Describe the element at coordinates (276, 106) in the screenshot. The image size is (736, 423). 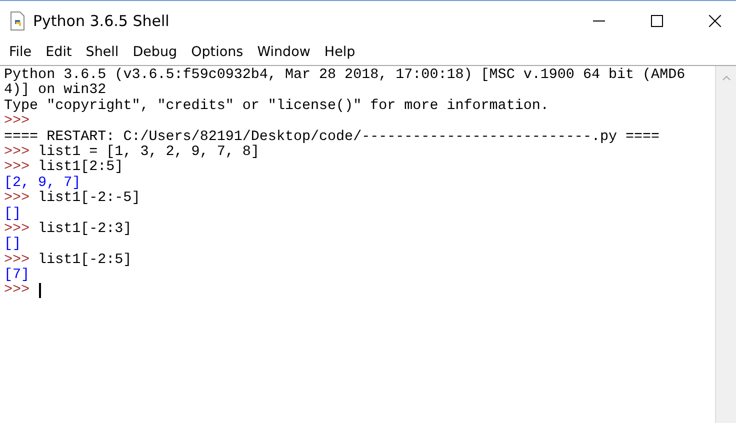
I see `console-output: Type "copyright", "credits" or "license()" for more information.` at that location.